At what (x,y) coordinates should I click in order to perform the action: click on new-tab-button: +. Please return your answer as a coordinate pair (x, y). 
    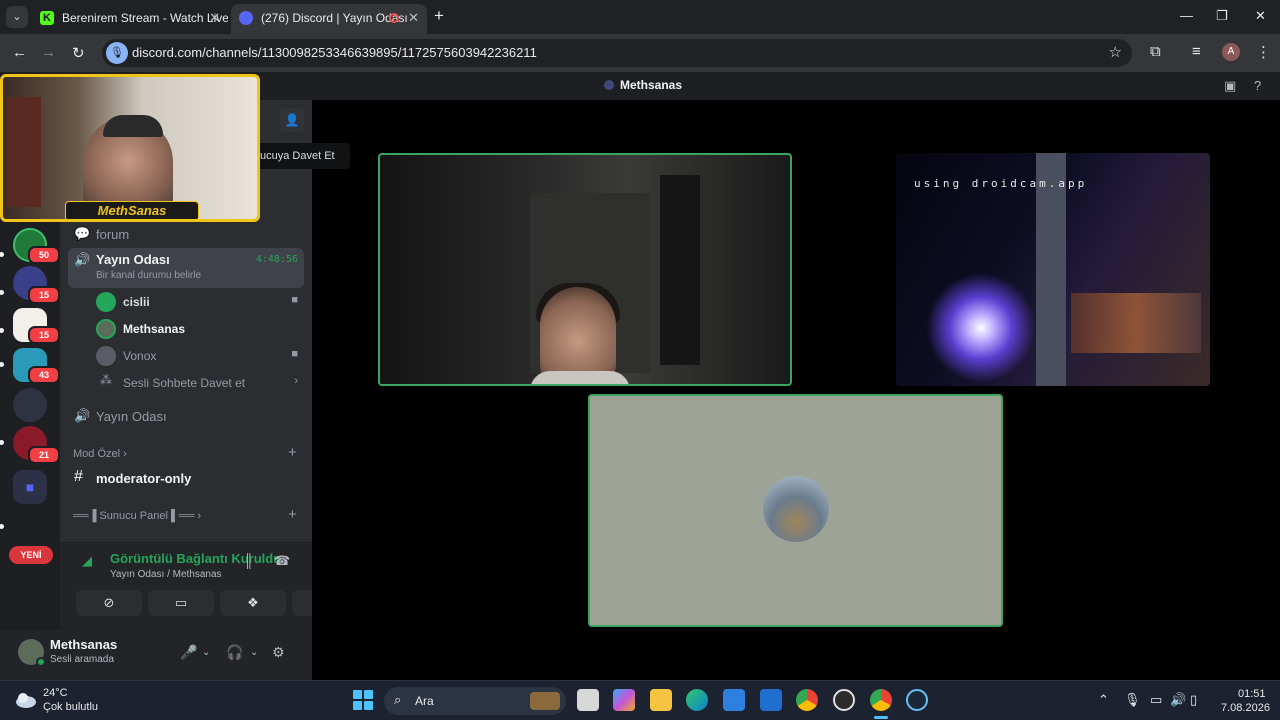
    Looking at the image, I should click on (439, 16).